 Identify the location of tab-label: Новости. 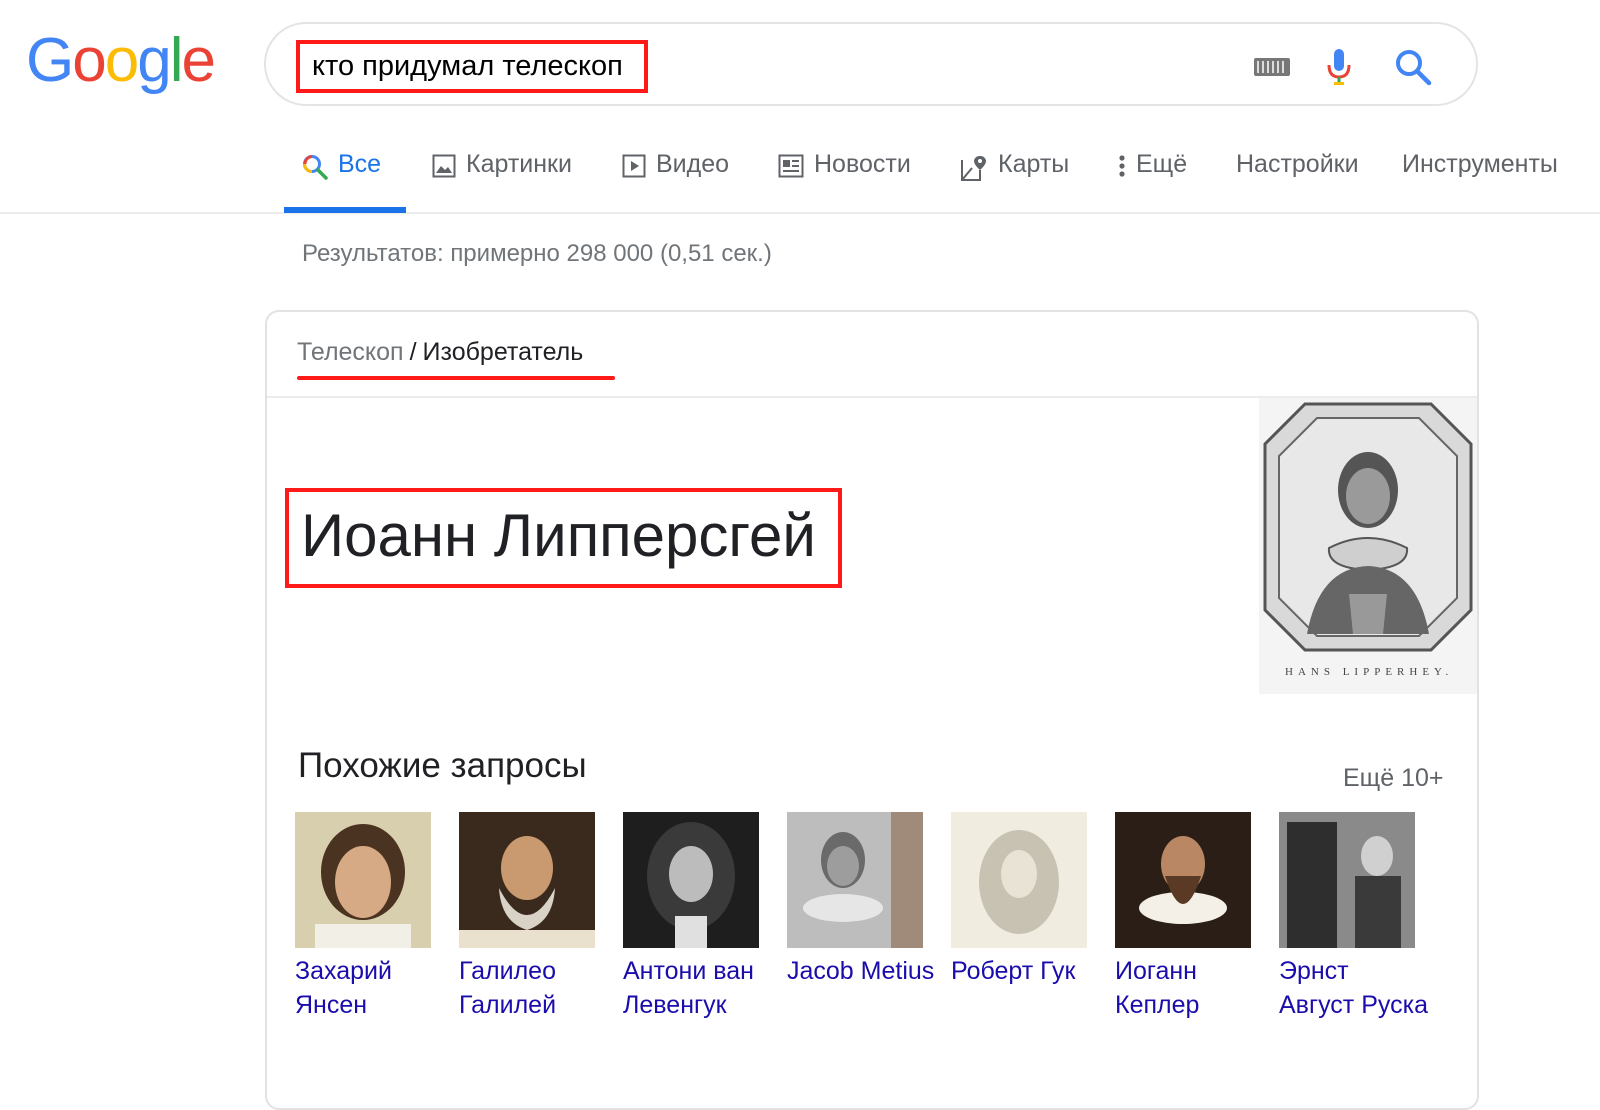
(862, 164).